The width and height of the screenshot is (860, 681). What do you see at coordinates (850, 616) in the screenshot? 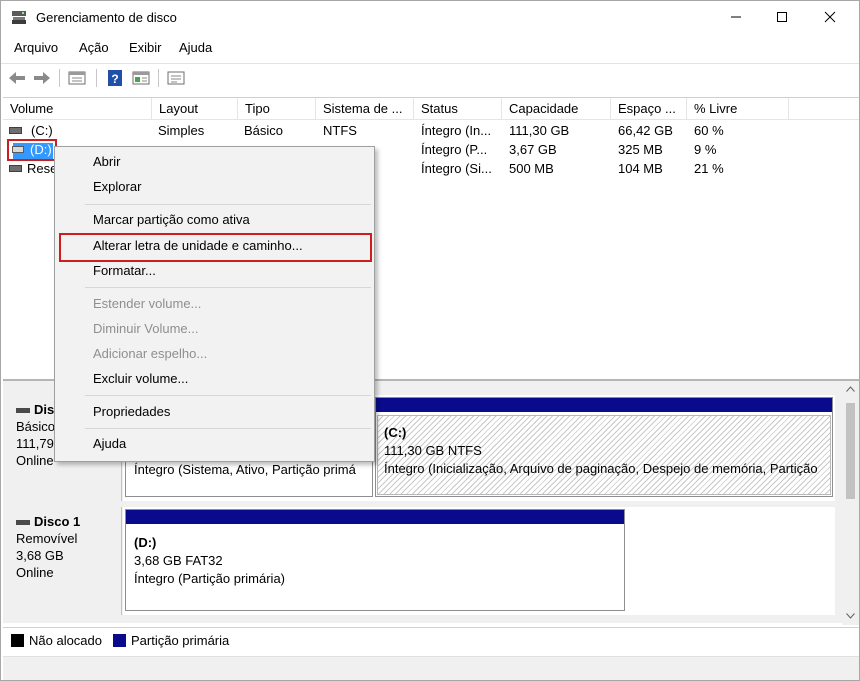
I see `scroll-down-icon` at bounding box center [850, 616].